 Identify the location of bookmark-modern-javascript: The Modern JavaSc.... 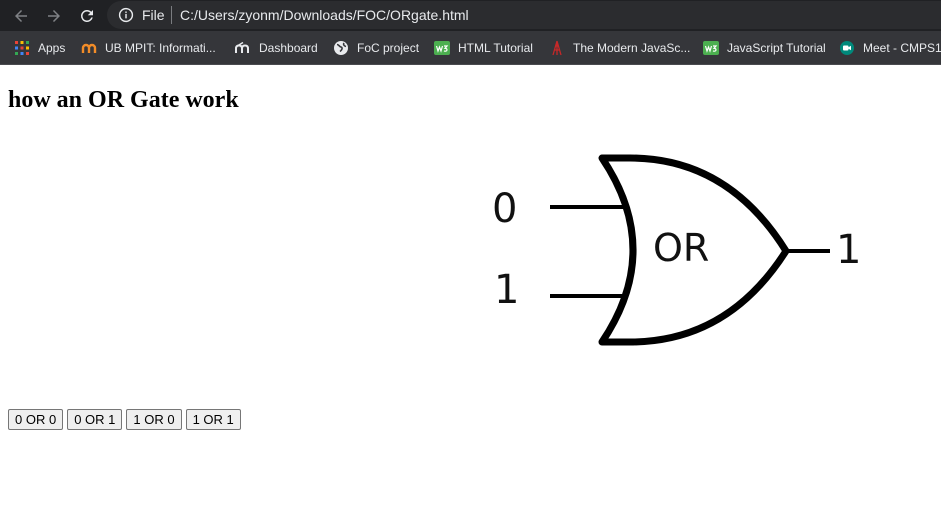
(619, 47).